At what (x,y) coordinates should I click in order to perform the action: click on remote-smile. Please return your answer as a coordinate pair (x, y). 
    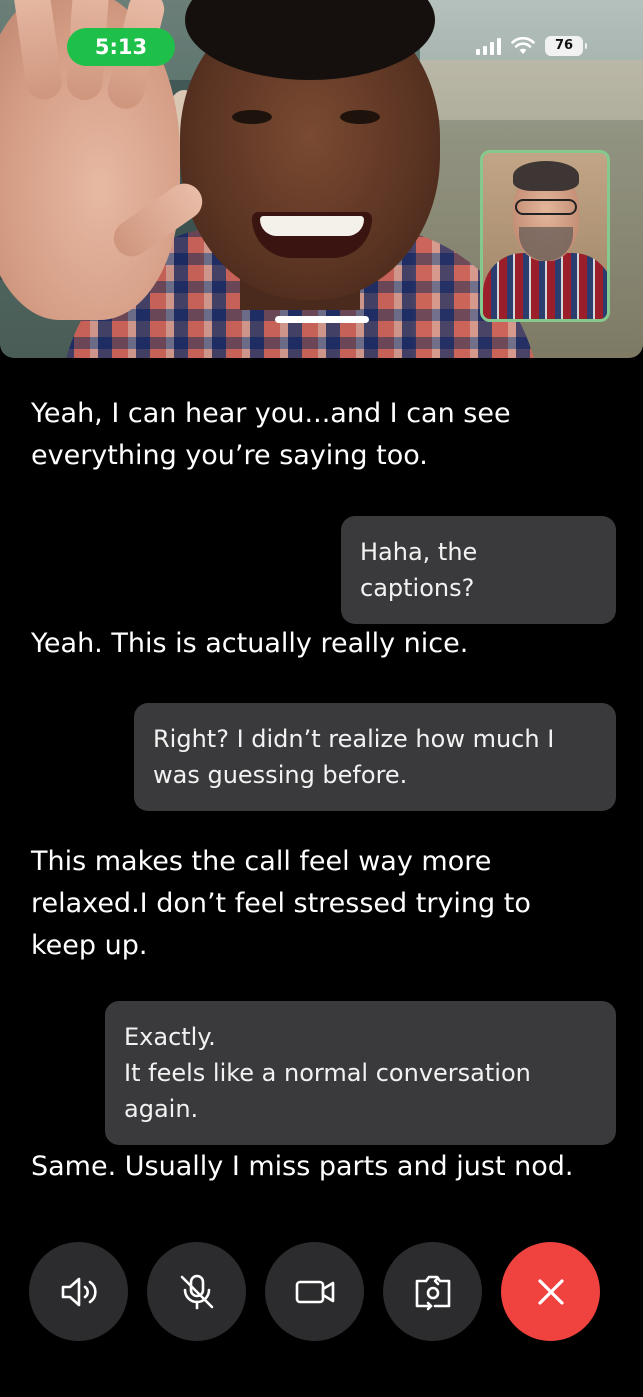
    Looking at the image, I should click on (312, 235).